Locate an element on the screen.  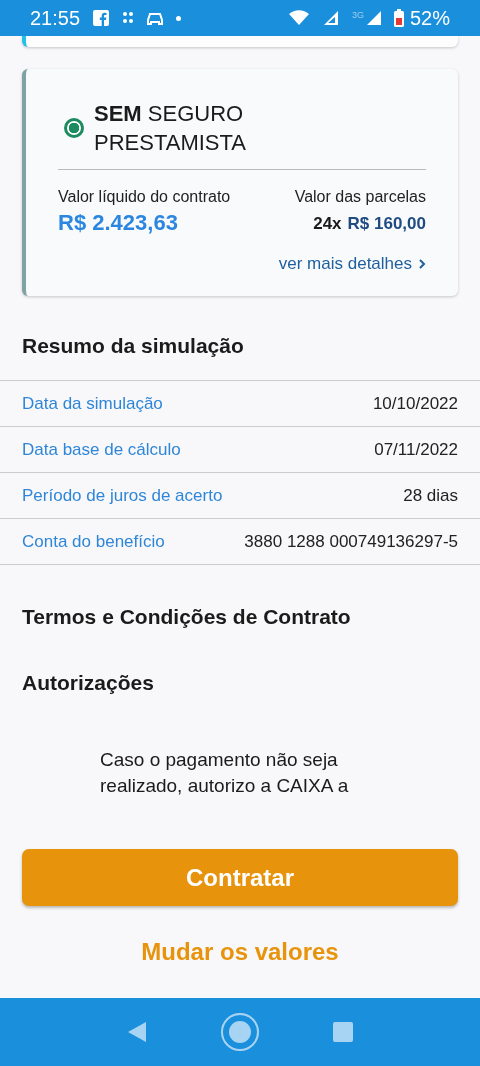
row-label: Data da simulação is located at coordinates (92, 403).